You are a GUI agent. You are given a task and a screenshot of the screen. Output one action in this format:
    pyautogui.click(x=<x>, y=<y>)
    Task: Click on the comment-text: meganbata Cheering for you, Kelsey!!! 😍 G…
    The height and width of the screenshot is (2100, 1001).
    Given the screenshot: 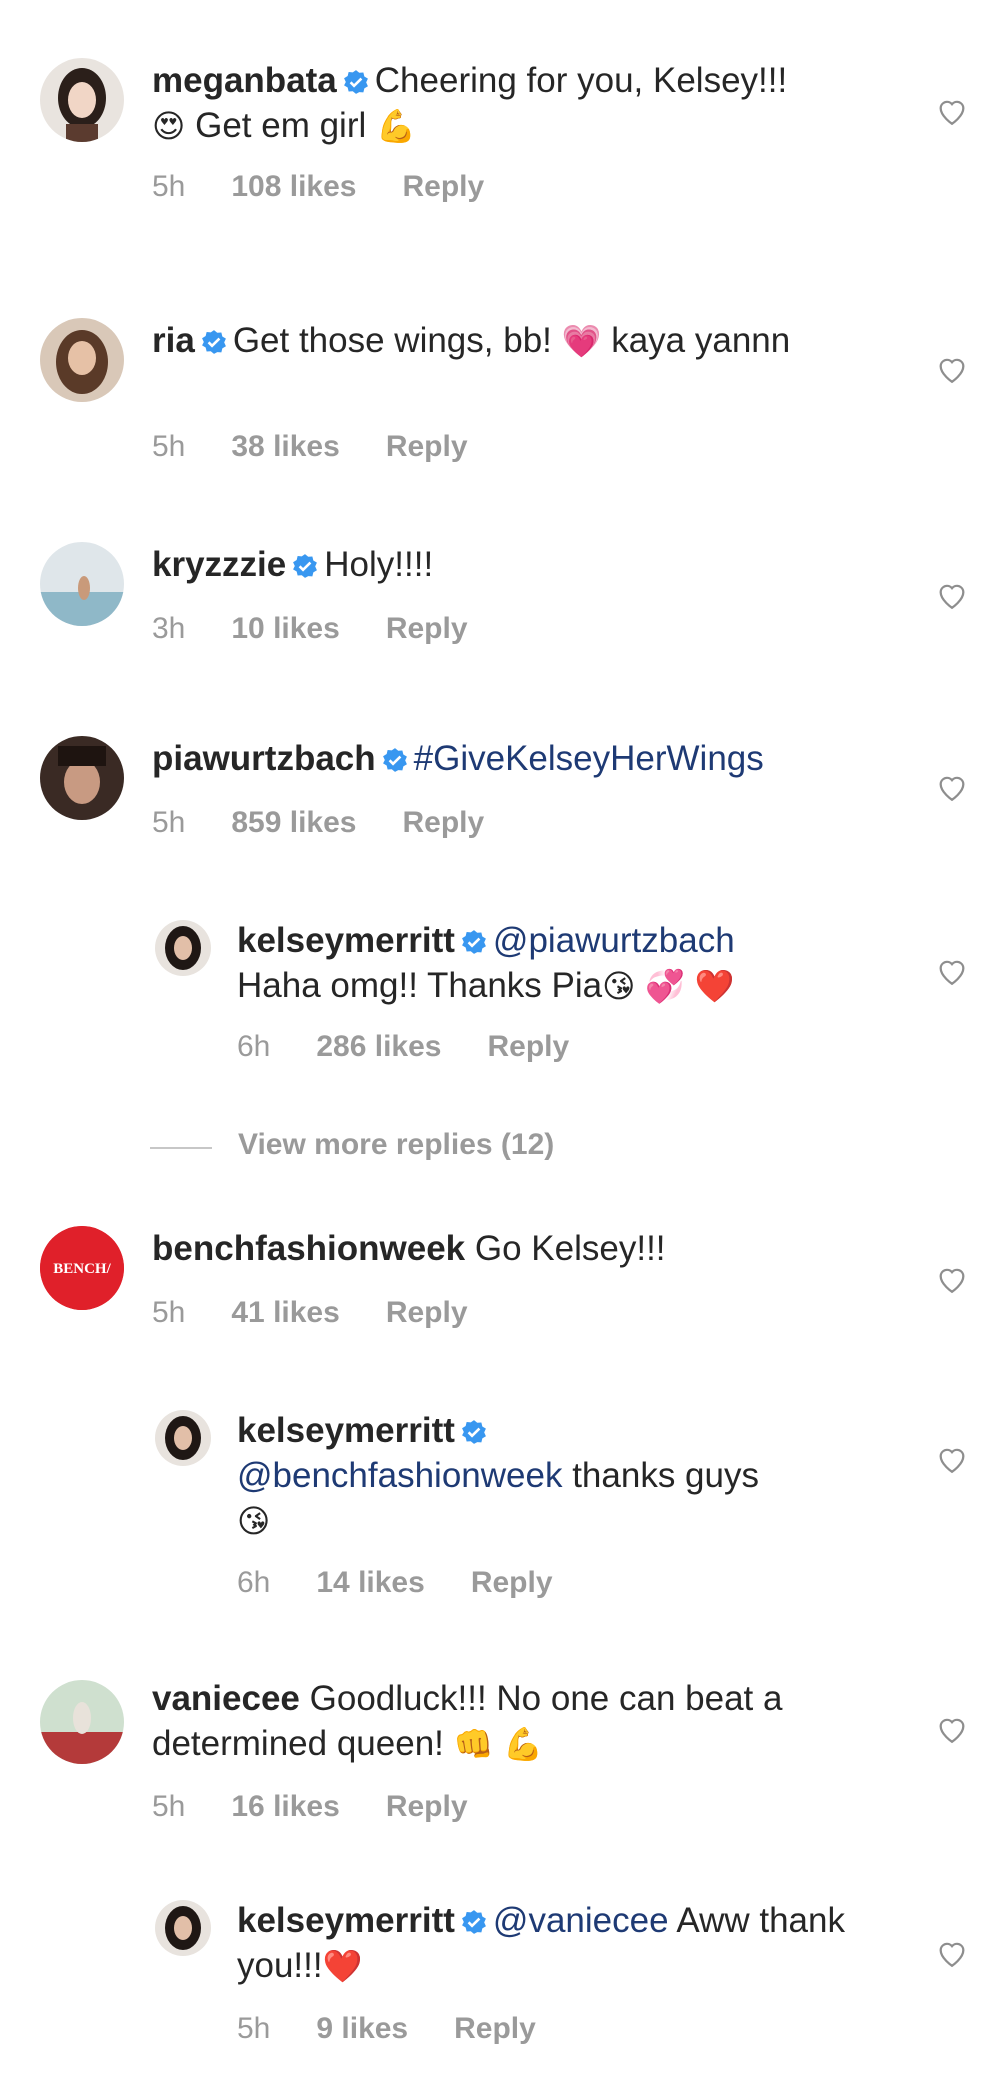 What is the action you would take?
    pyautogui.click(x=470, y=103)
    